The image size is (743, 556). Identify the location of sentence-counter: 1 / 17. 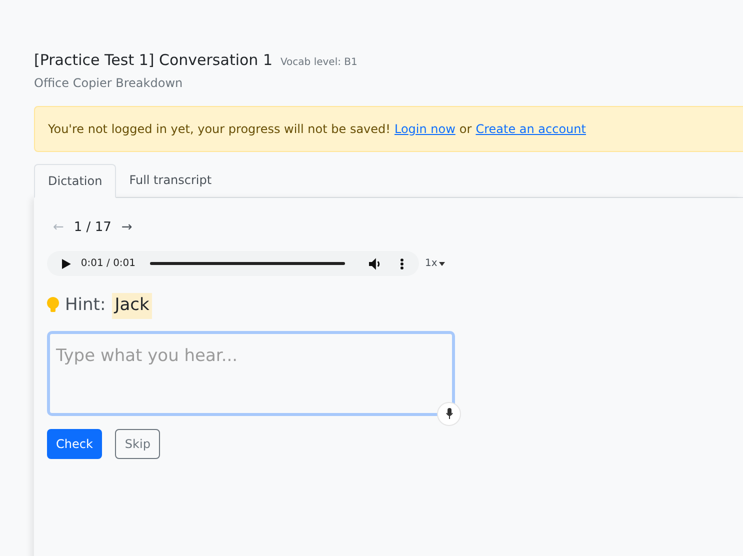
(93, 227).